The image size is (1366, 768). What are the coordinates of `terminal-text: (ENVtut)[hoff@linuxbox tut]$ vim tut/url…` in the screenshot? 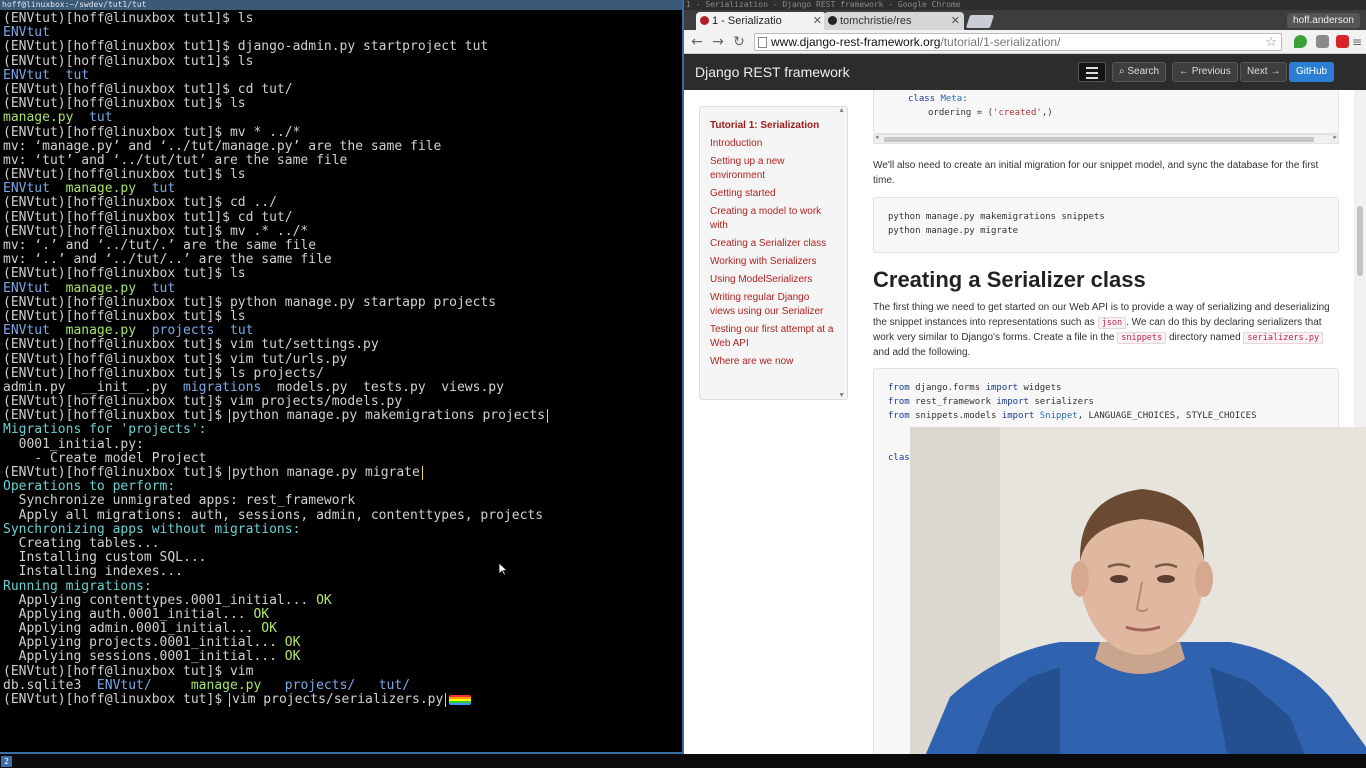 It's located at (175, 359).